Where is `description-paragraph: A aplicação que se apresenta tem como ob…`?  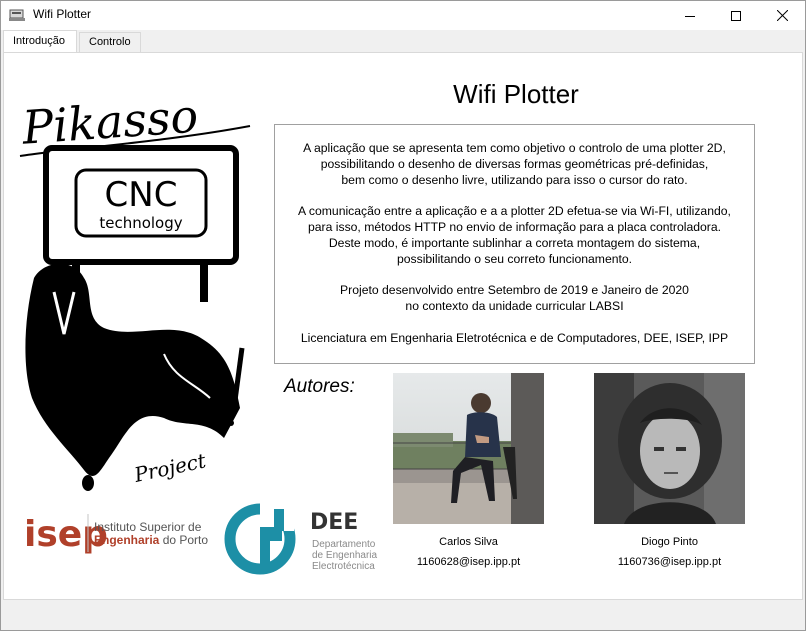 description-paragraph: A aplicação que se apresenta tem como ob… is located at coordinates (514, 164).